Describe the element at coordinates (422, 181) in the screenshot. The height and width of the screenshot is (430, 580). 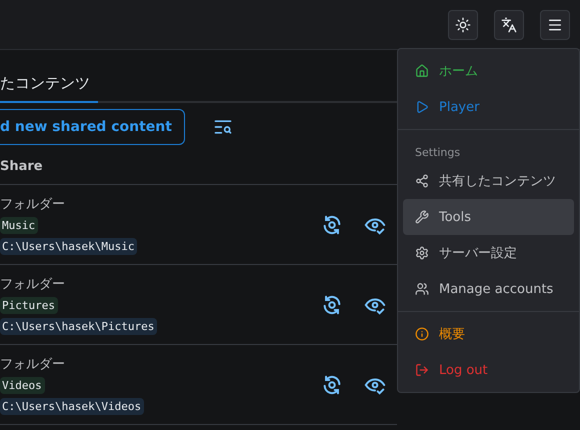
I see `share-icon` at that location.